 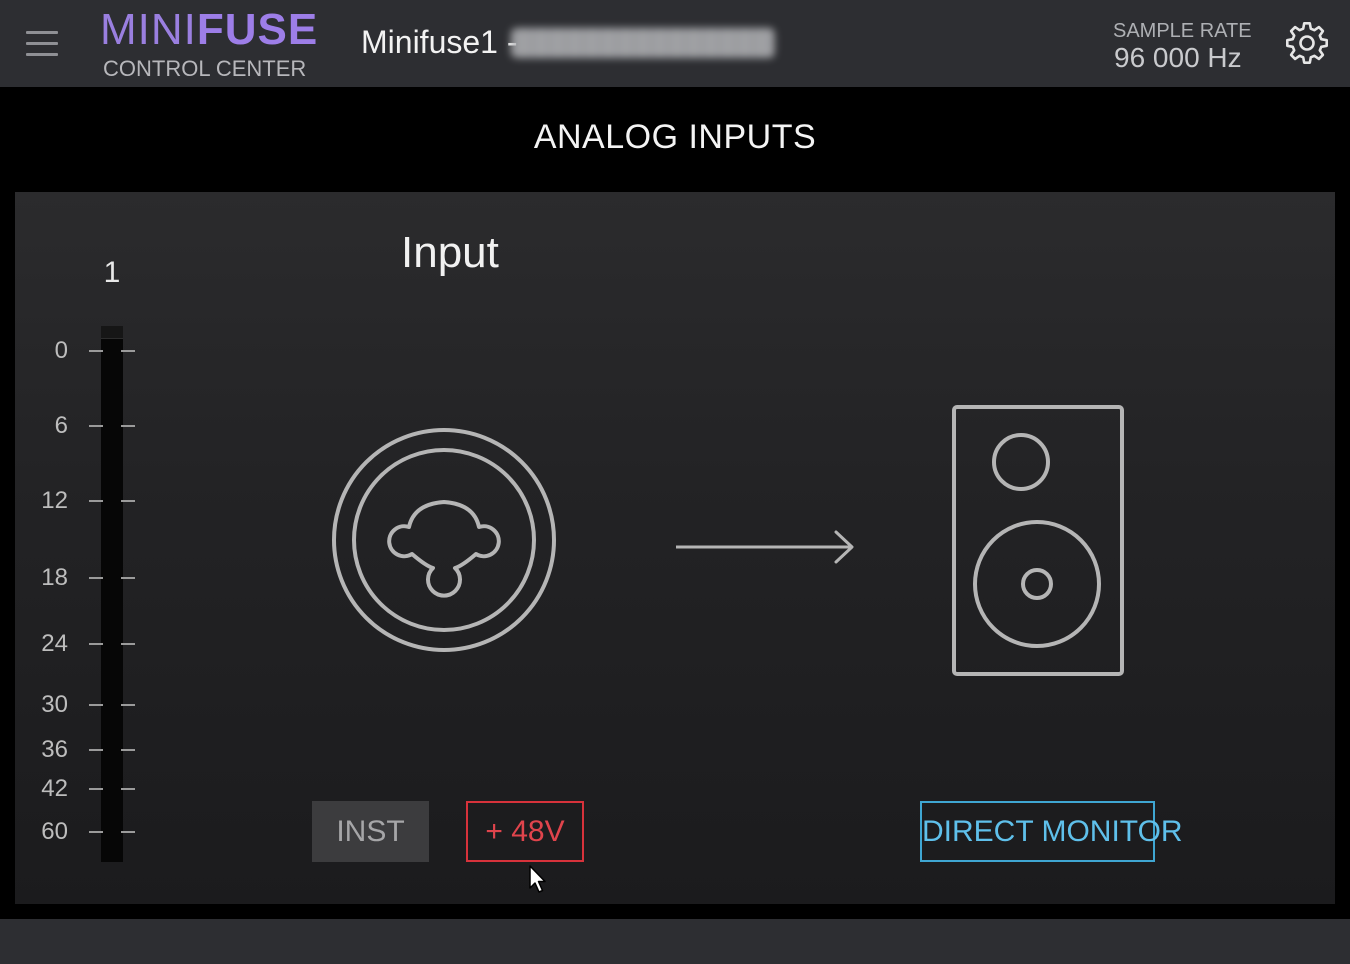 What do you see at coordinates (1307, 42) in the screenshot?
I see `gear-icon` at bounding box center [1307, 42].